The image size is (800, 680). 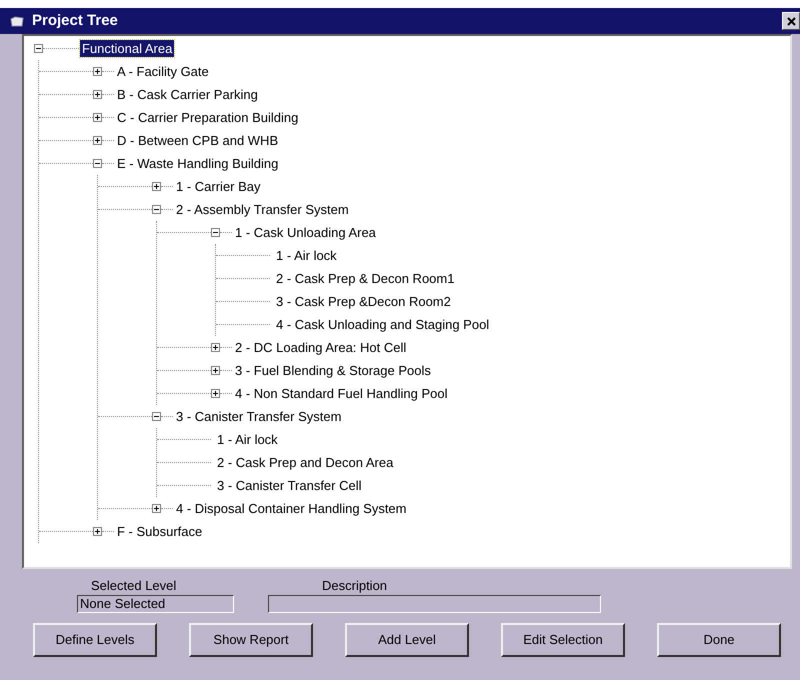 I want to click on tree-item: E - Waste Handling Building, so click(x=197, y=163).